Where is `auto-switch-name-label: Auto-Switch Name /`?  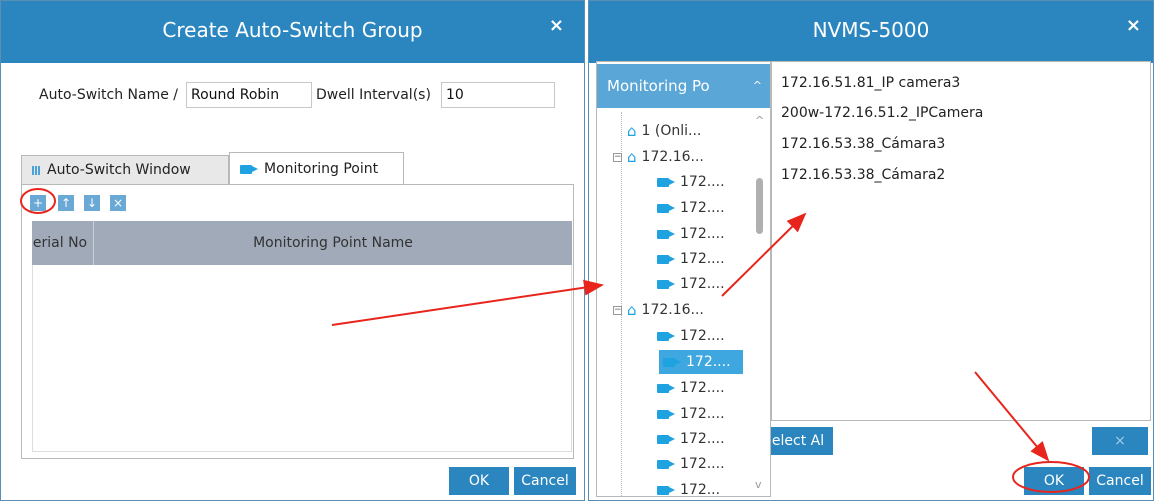
auto-switch-name-label: Auto-Switch Name / is located at coordinates (109, 95).